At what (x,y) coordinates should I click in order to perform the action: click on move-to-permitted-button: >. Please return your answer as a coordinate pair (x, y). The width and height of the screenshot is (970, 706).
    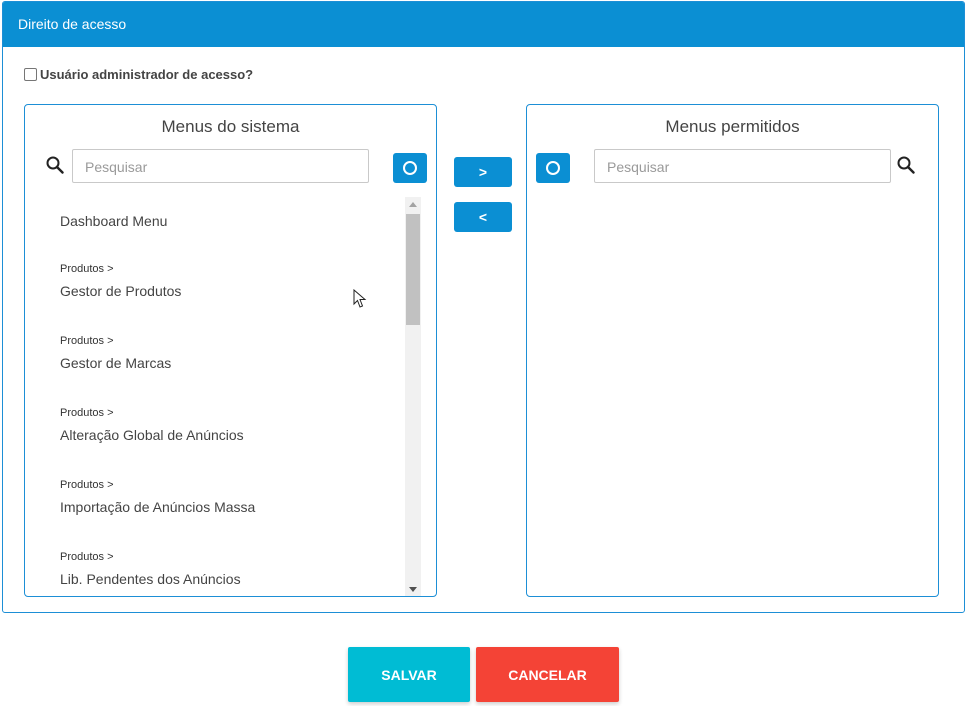
    Looking at the image, I should click on (483, 172).